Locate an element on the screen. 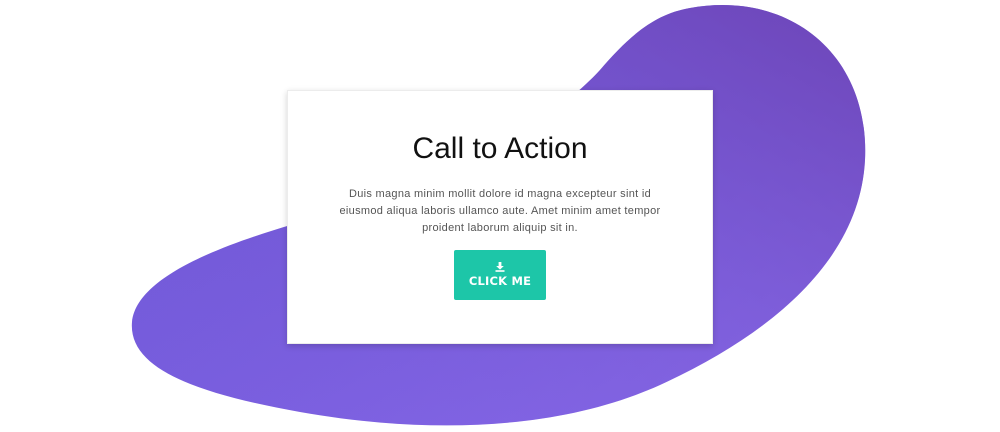 The width and height of the screenshot is (1000, 432). click-me-button: CLICK ME is located at coordinates (500, 275).